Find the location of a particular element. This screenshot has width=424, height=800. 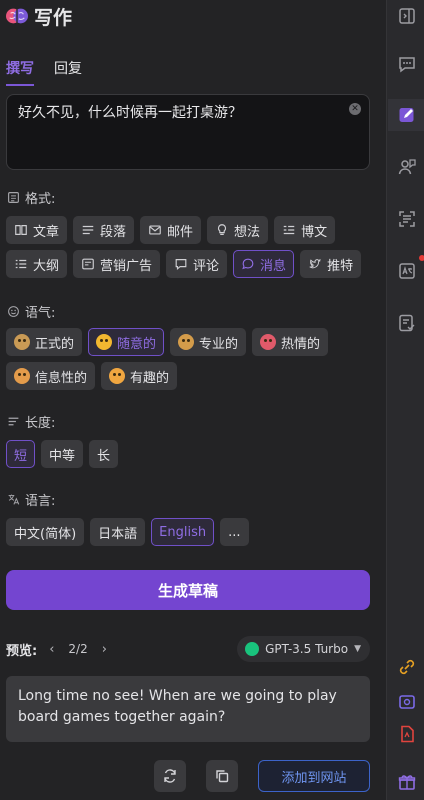

message-icon is located at coordinates (248, 264).